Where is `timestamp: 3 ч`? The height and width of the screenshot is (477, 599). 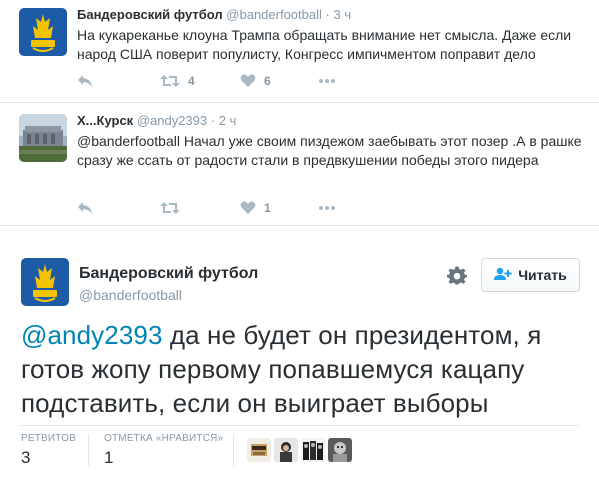 timestamp: 3 ч is located at coordinates (342, 14).